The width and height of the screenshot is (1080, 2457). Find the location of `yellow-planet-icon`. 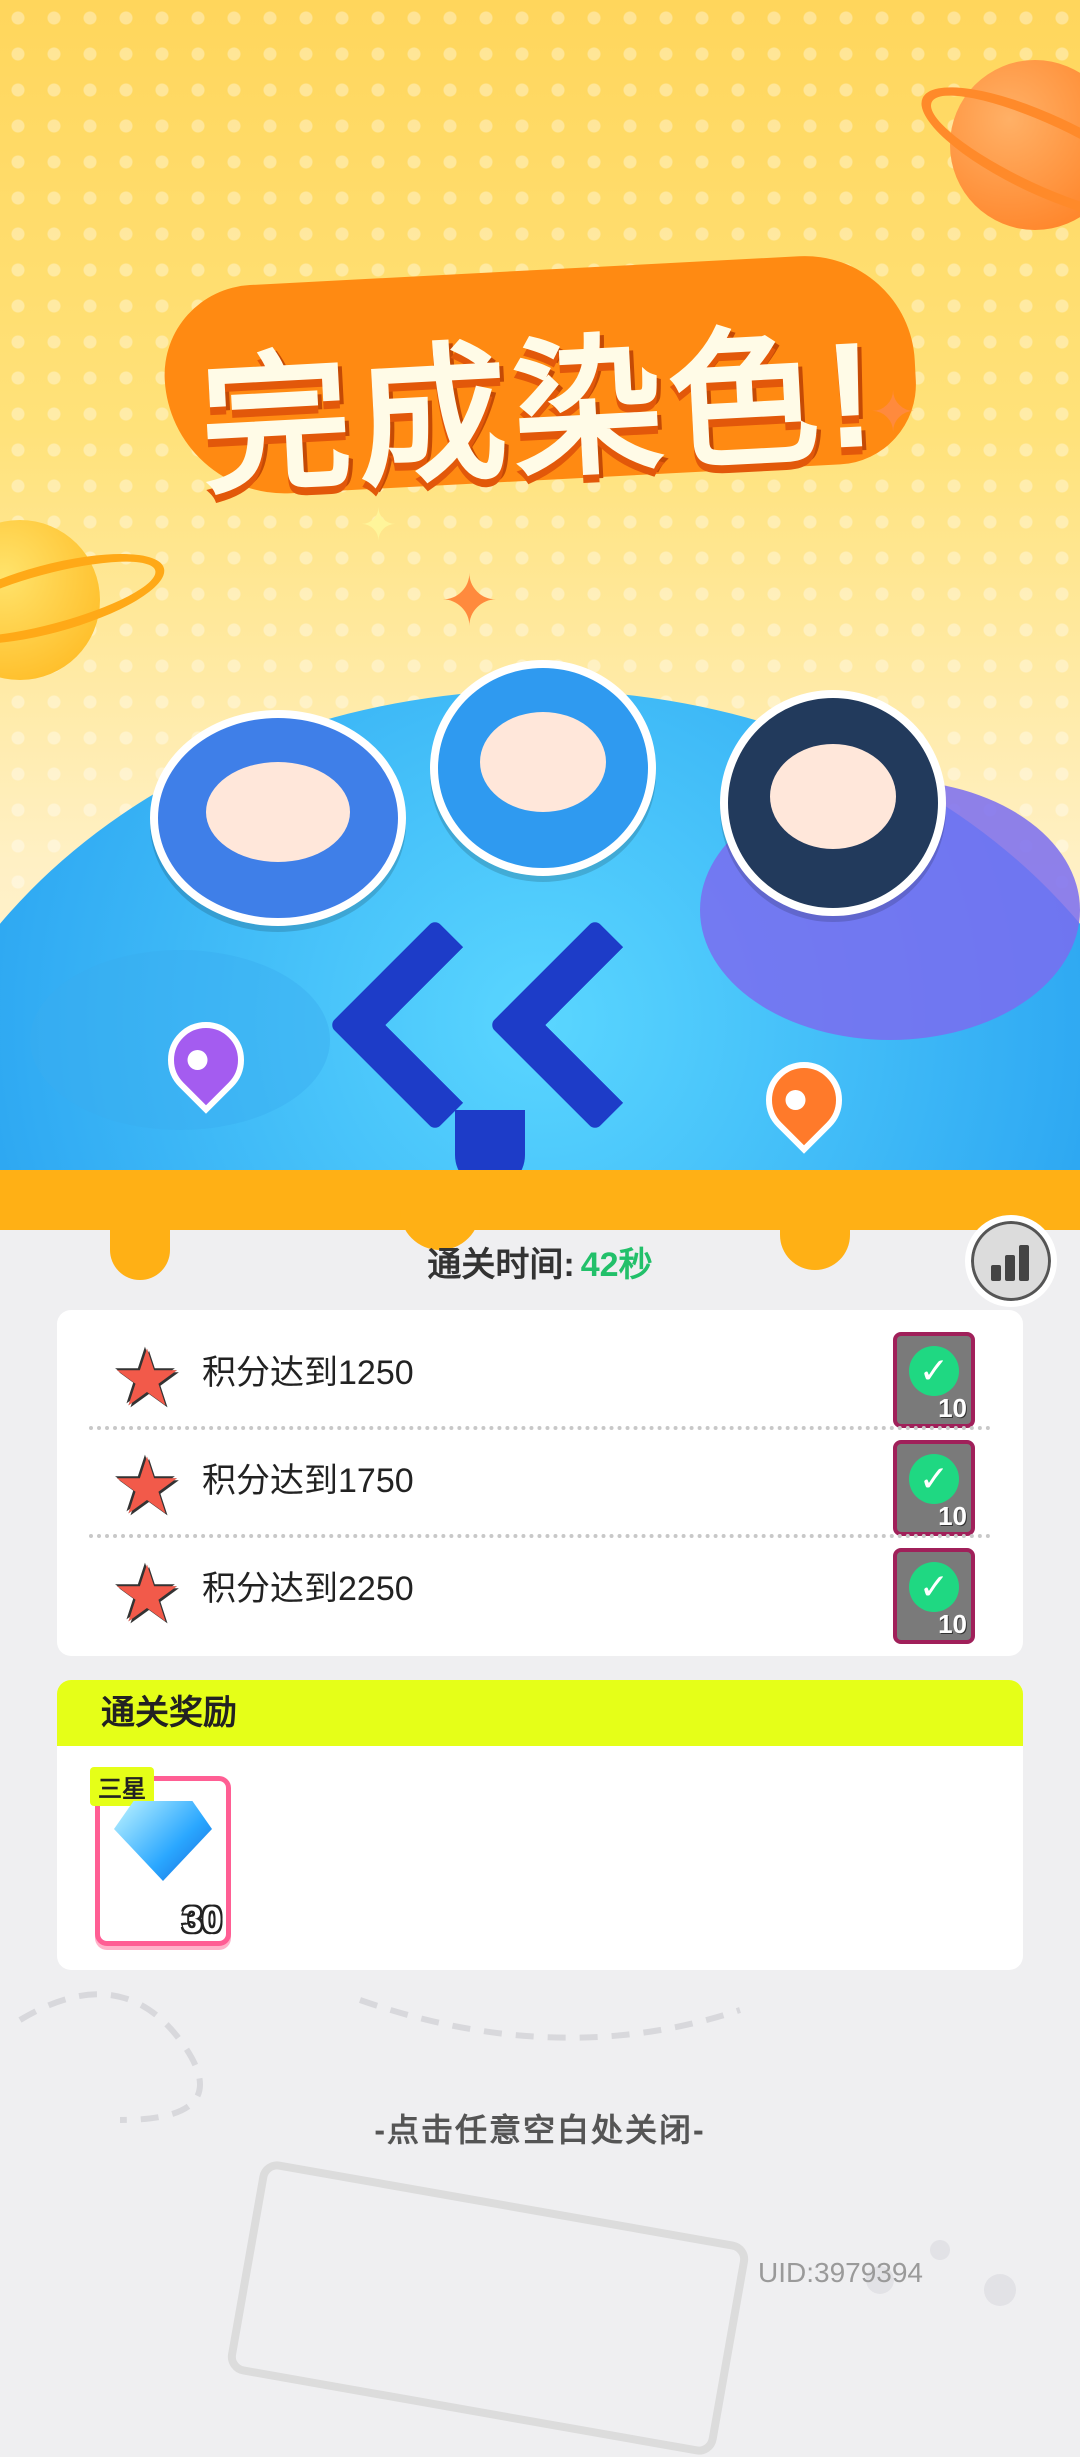

yellow-planet-icon is located at coordinates (50, 600).